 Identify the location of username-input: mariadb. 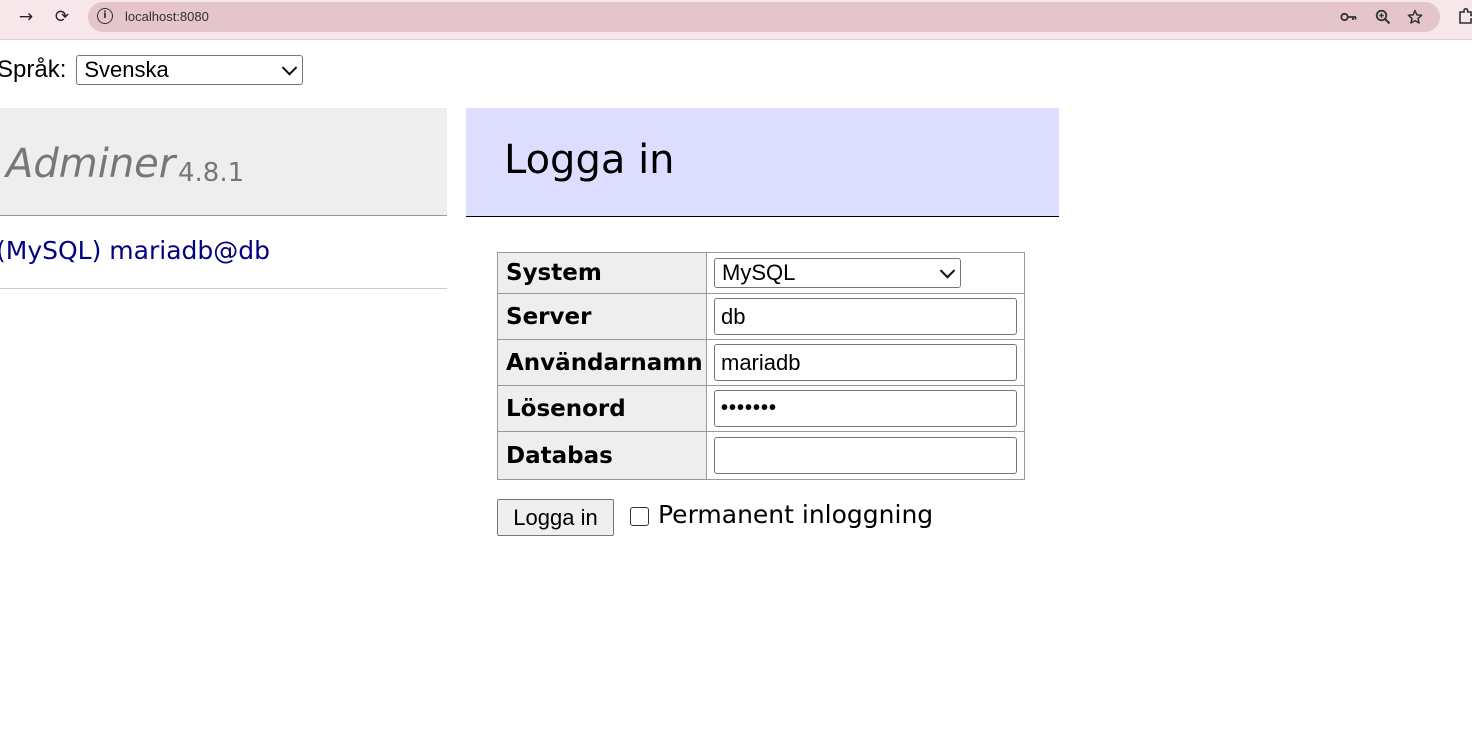
(865, 362).